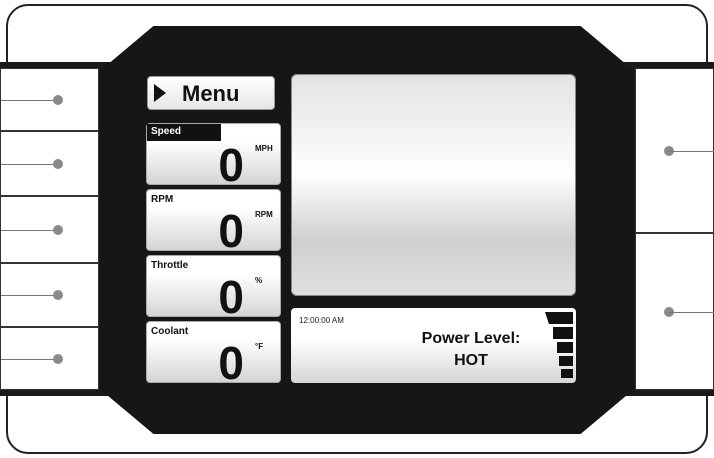  I want to click on clock-time: 12:00:00 AM, so click(321, 320).